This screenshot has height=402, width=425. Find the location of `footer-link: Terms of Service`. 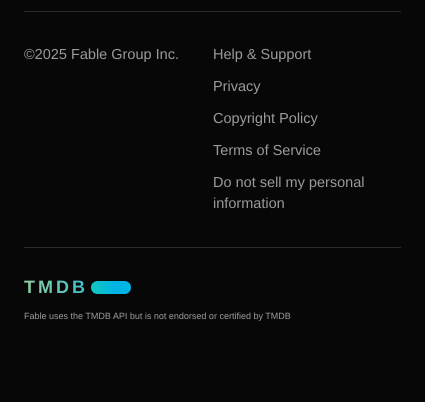

footer-link: Terms of Service is located at coordinates (300, 151).